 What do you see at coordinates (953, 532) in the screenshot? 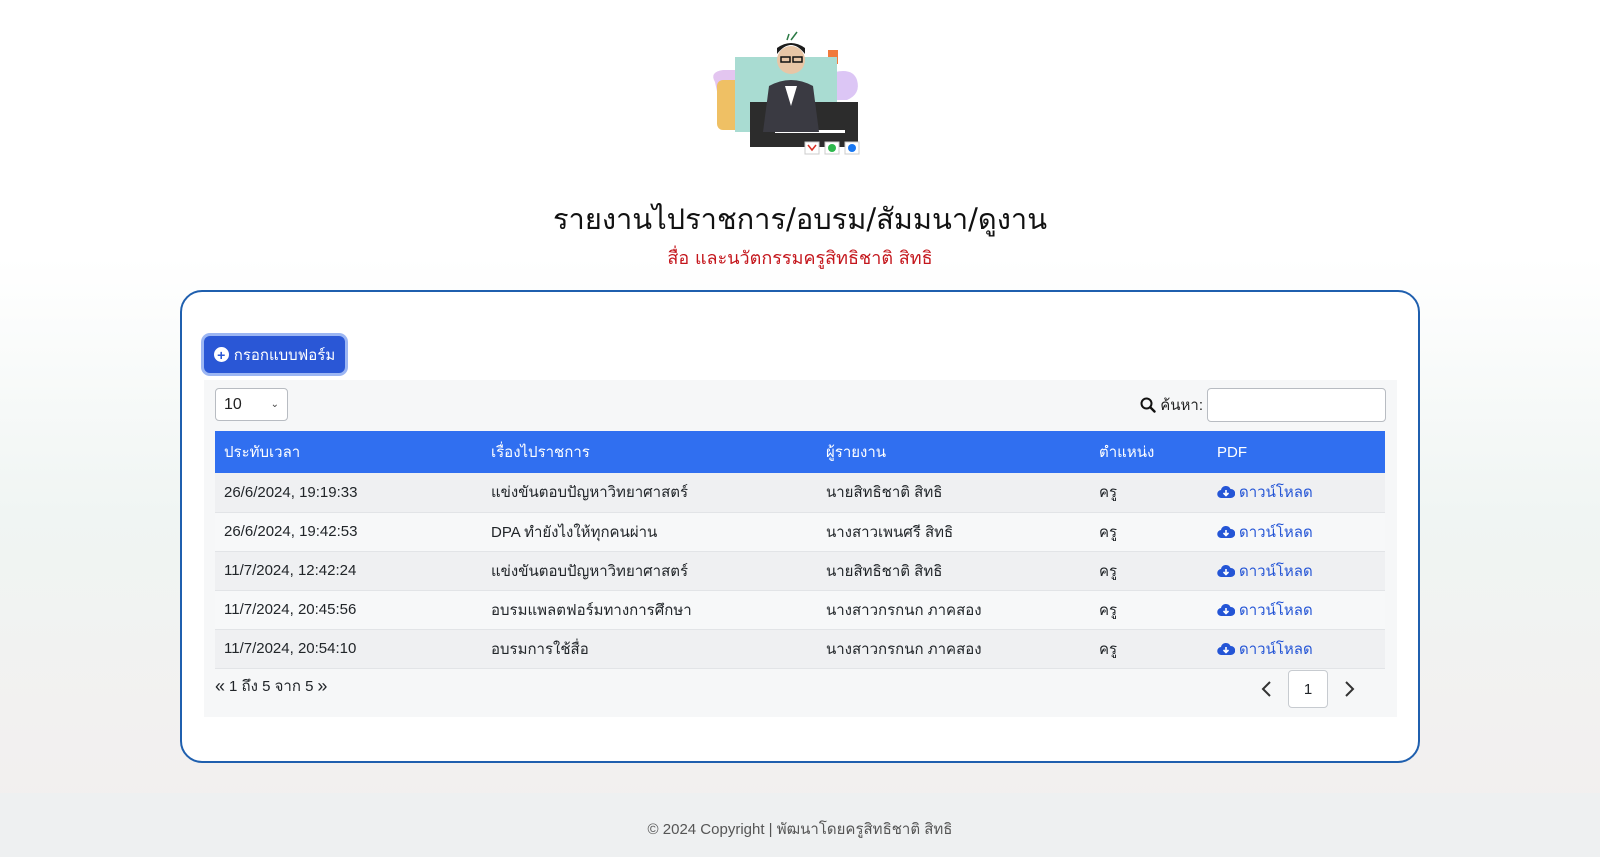
I see `cell-reporter: นางสาวเพนศรี สิทธิ` at bounding box center [953, 532].